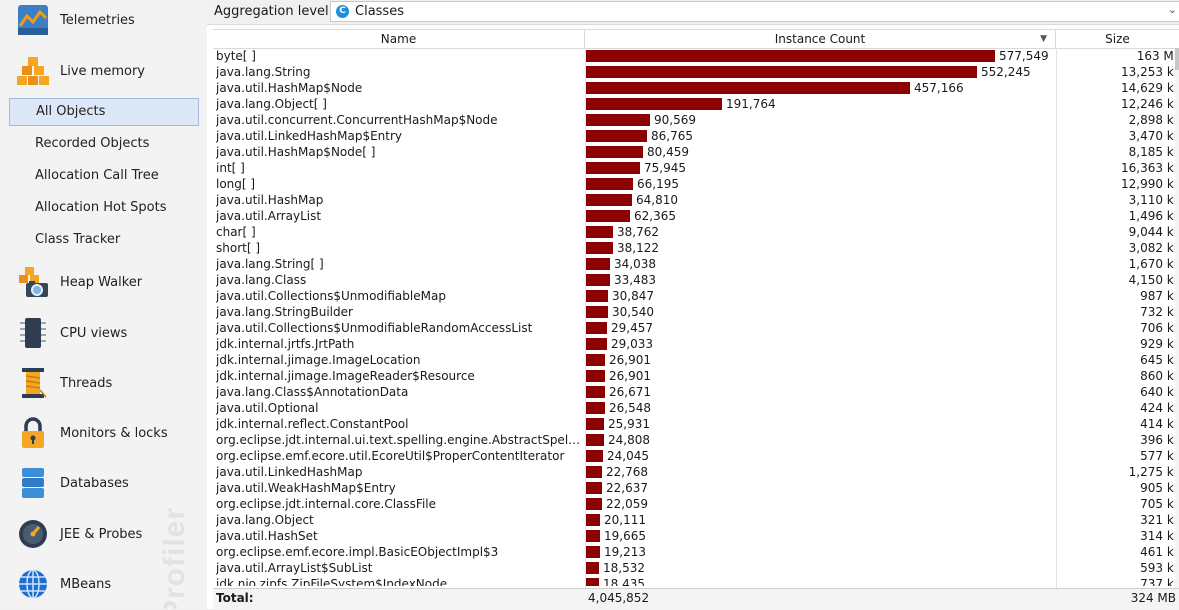 The image size is (1179, 610). What do you see at coordinates (694, 264) in the screenshot?
I see `table-row: java.lang.String[ ] 34,038 1,670 kB` at bounding box center [694, 264].